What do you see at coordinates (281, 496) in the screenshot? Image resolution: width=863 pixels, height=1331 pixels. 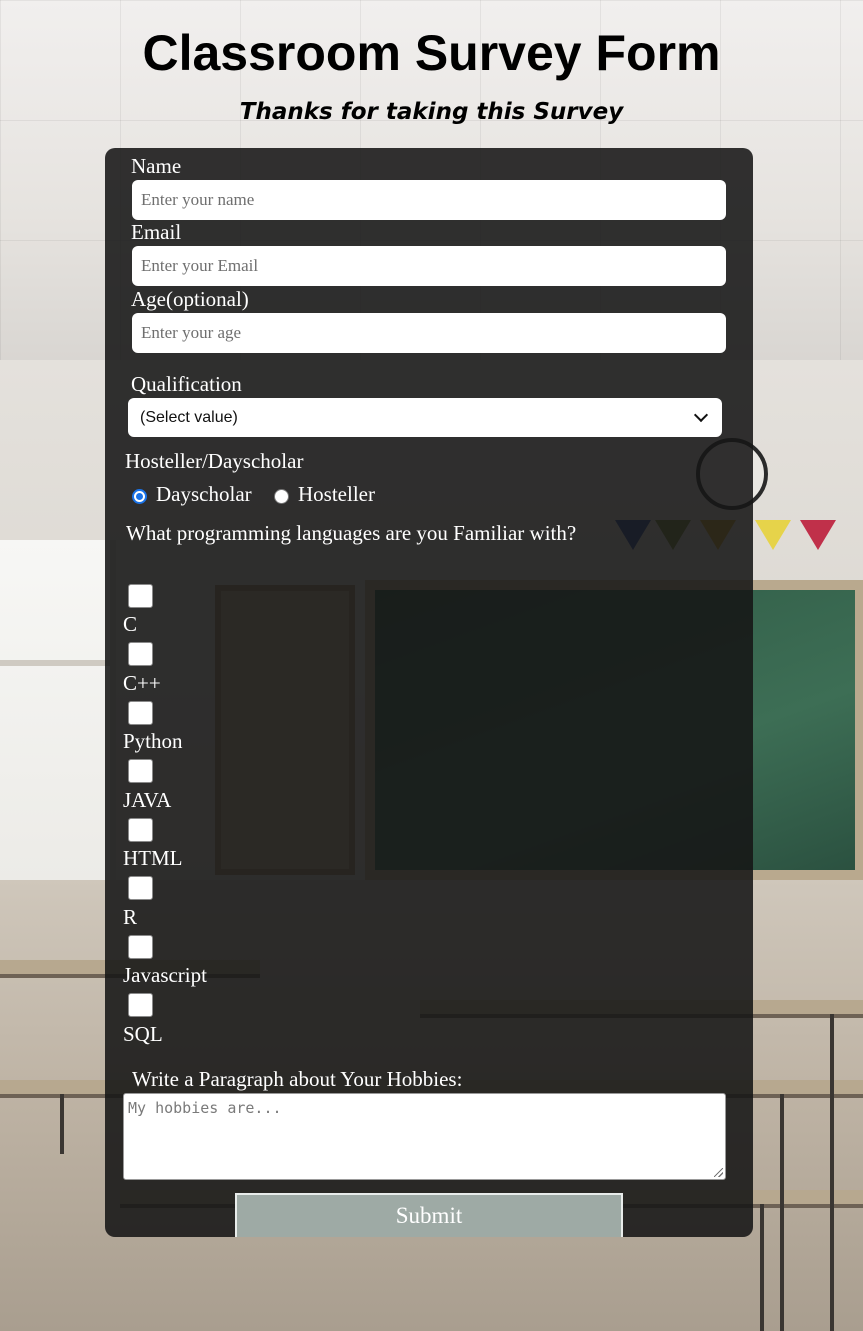 I see `hosteller-radio` at bounding box center [281, 496].